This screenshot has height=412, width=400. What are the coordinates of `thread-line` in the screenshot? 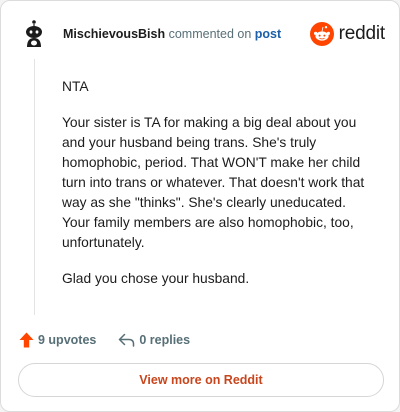 It's located at (34, 187).